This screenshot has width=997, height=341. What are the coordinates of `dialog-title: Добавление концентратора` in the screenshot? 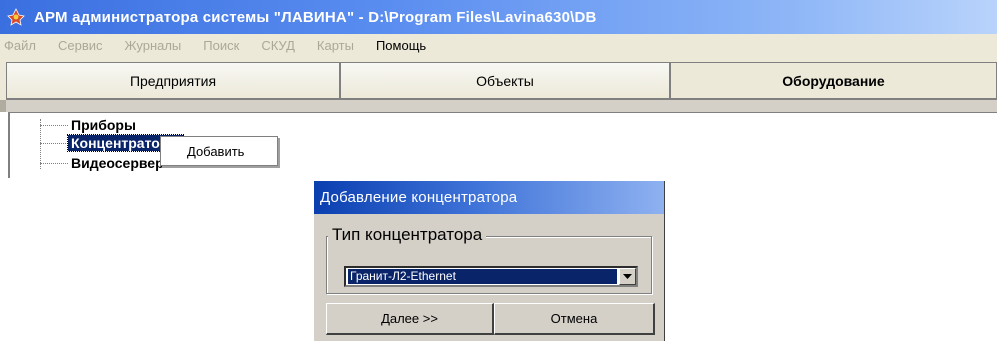 It's located at (489, 197).